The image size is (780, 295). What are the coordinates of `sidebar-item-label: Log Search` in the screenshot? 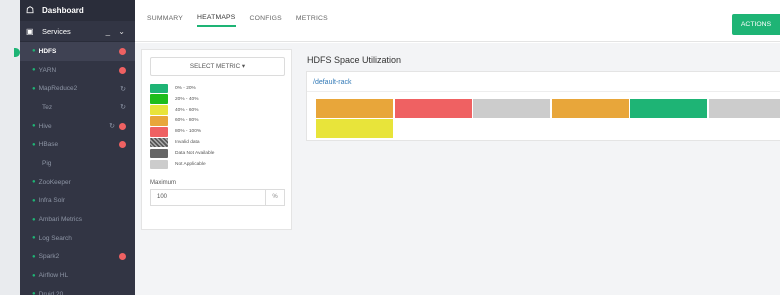 It's located at (55, 238).